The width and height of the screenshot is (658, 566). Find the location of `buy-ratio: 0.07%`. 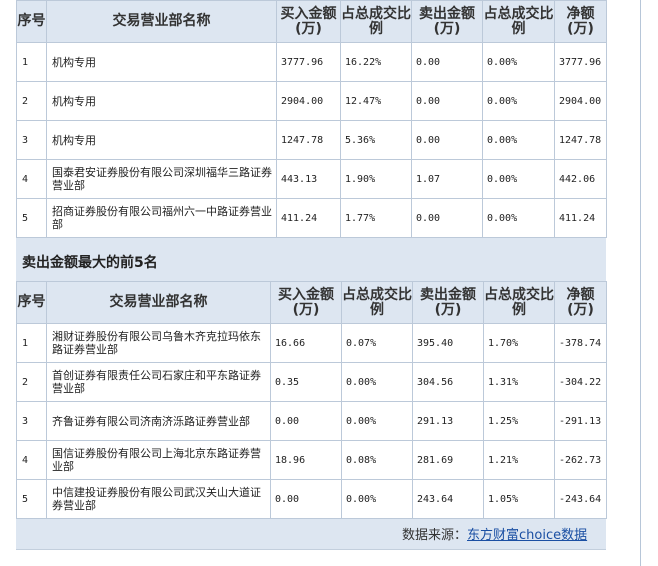

buy-ratio: 0.07% is located at coordinates (377, 343).